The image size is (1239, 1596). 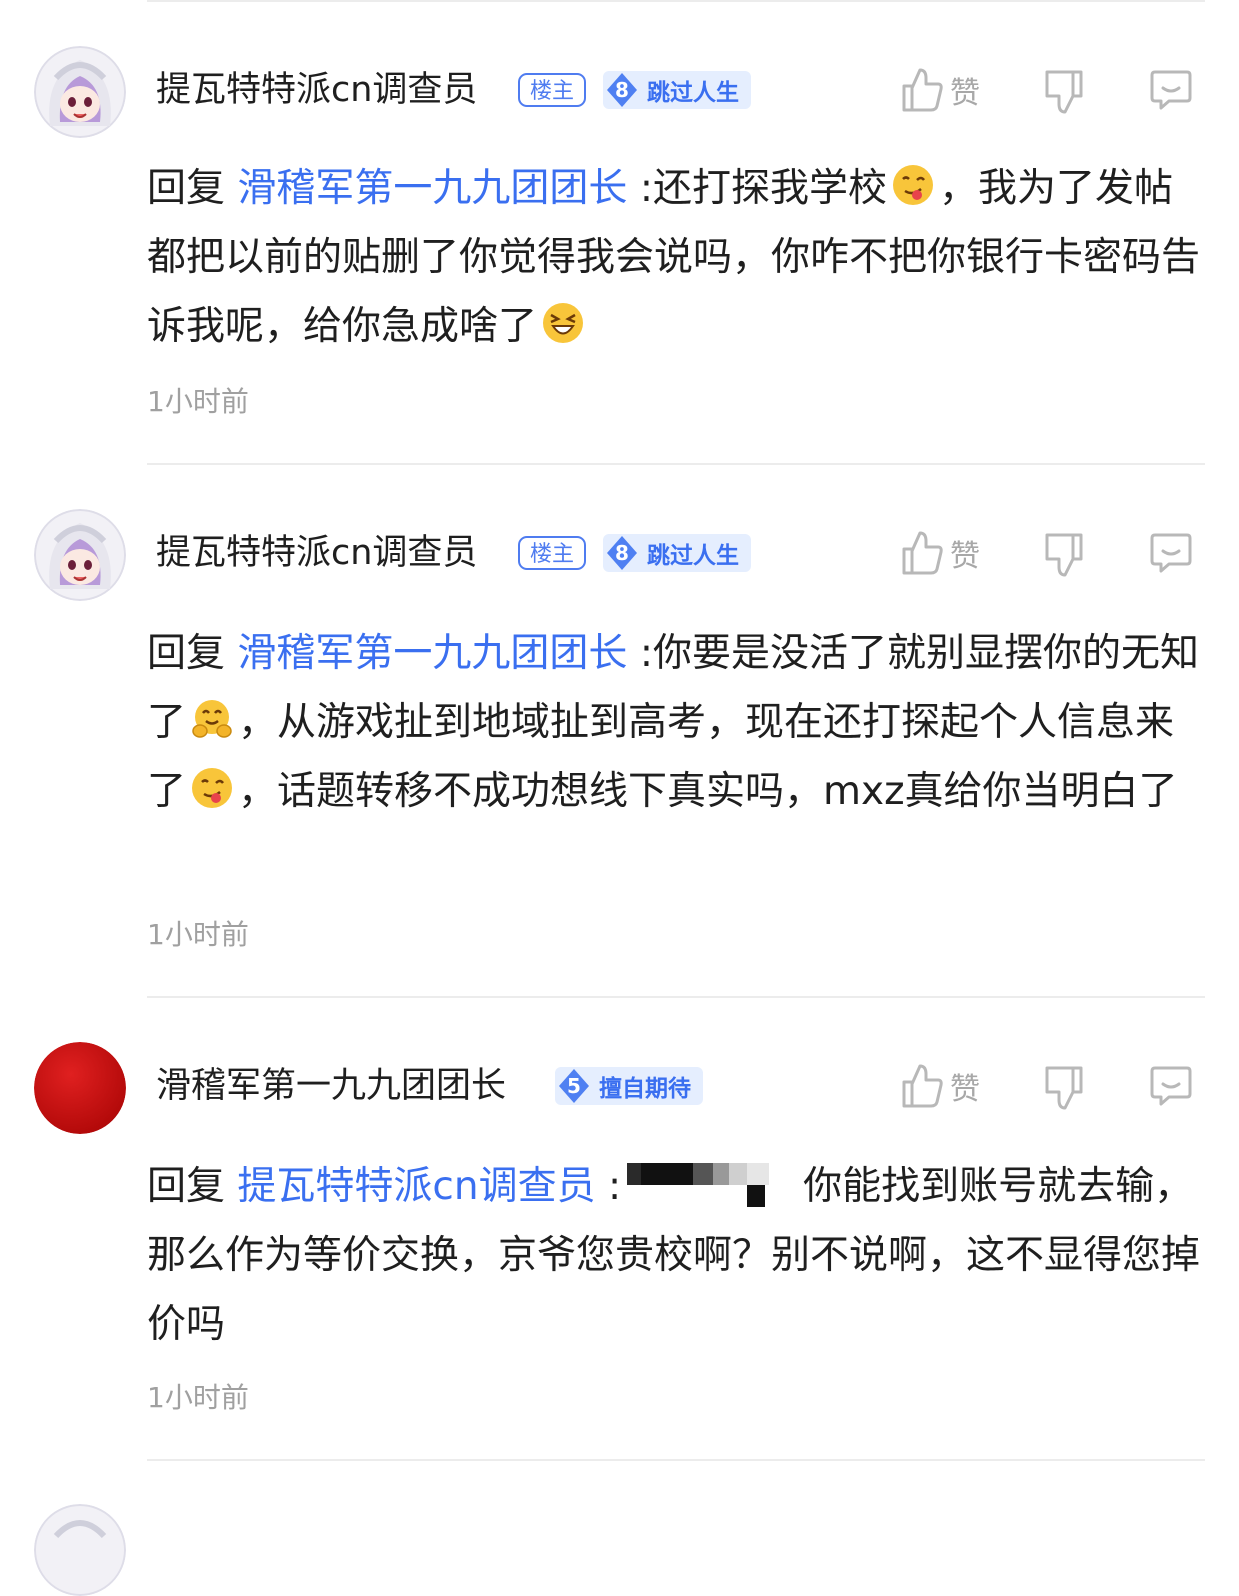 What do you see at coordinates (645, 1089) in the screenshot?
I see `level-title: 擅自期待` at bounding box center [645, 1089].